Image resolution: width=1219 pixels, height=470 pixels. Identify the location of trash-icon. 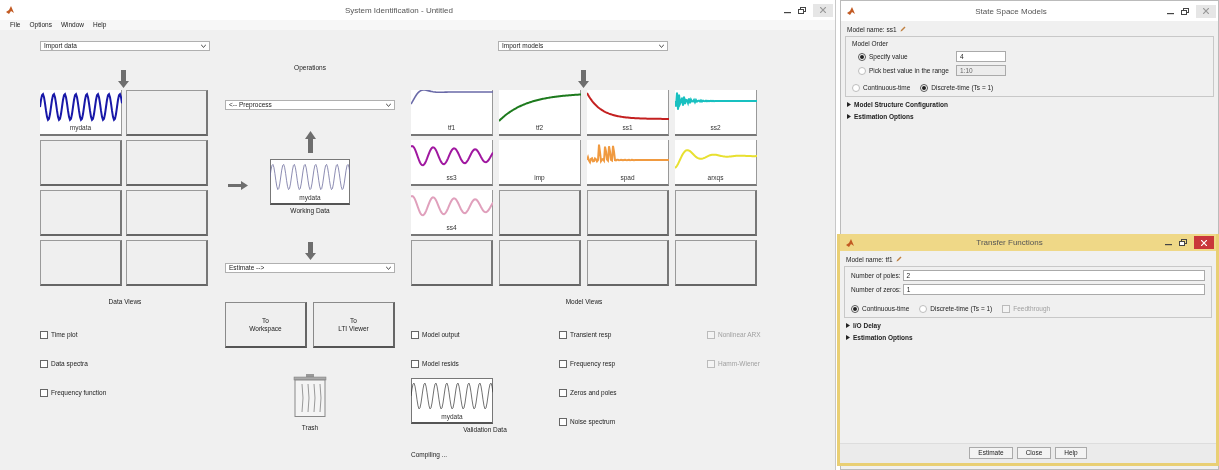
(310, 395).